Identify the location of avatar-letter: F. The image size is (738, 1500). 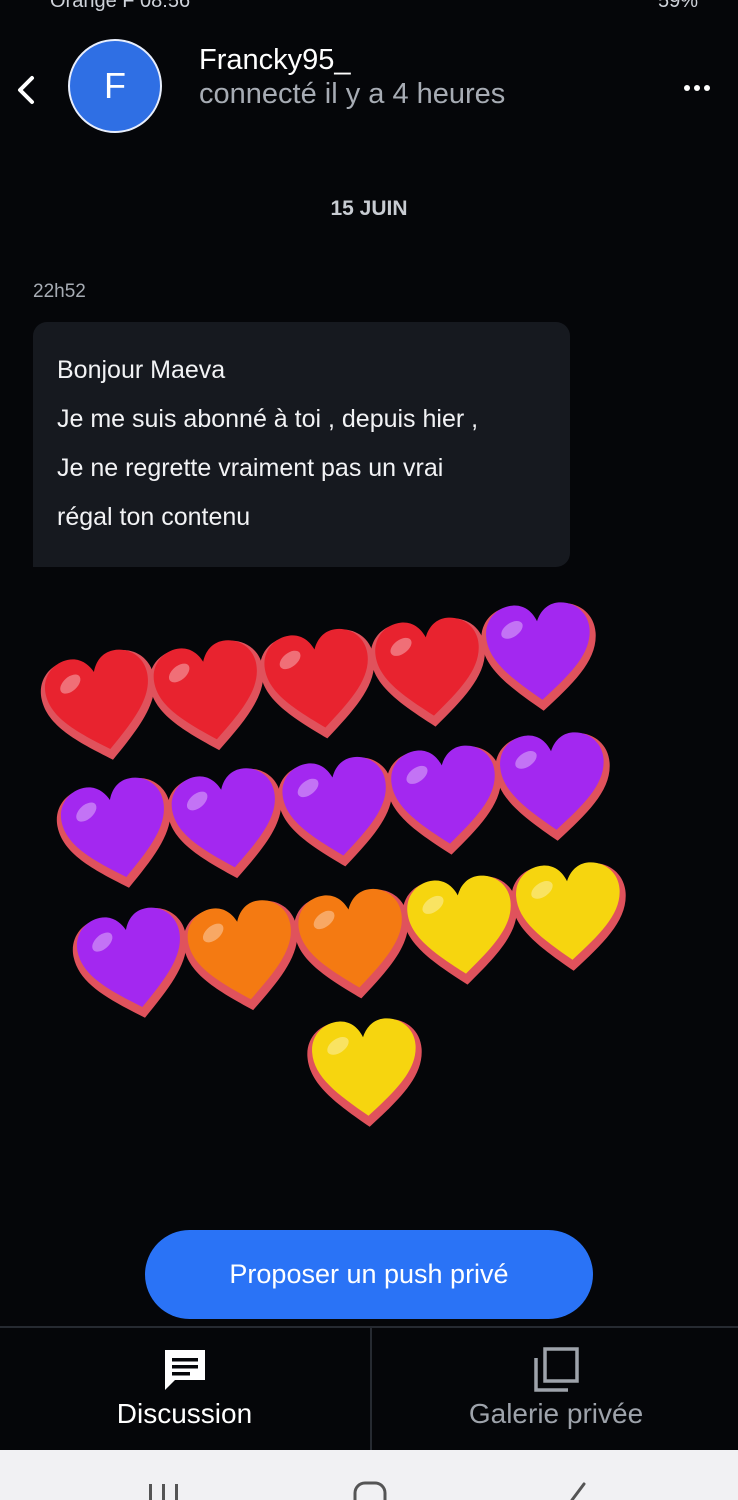
(115, 85).